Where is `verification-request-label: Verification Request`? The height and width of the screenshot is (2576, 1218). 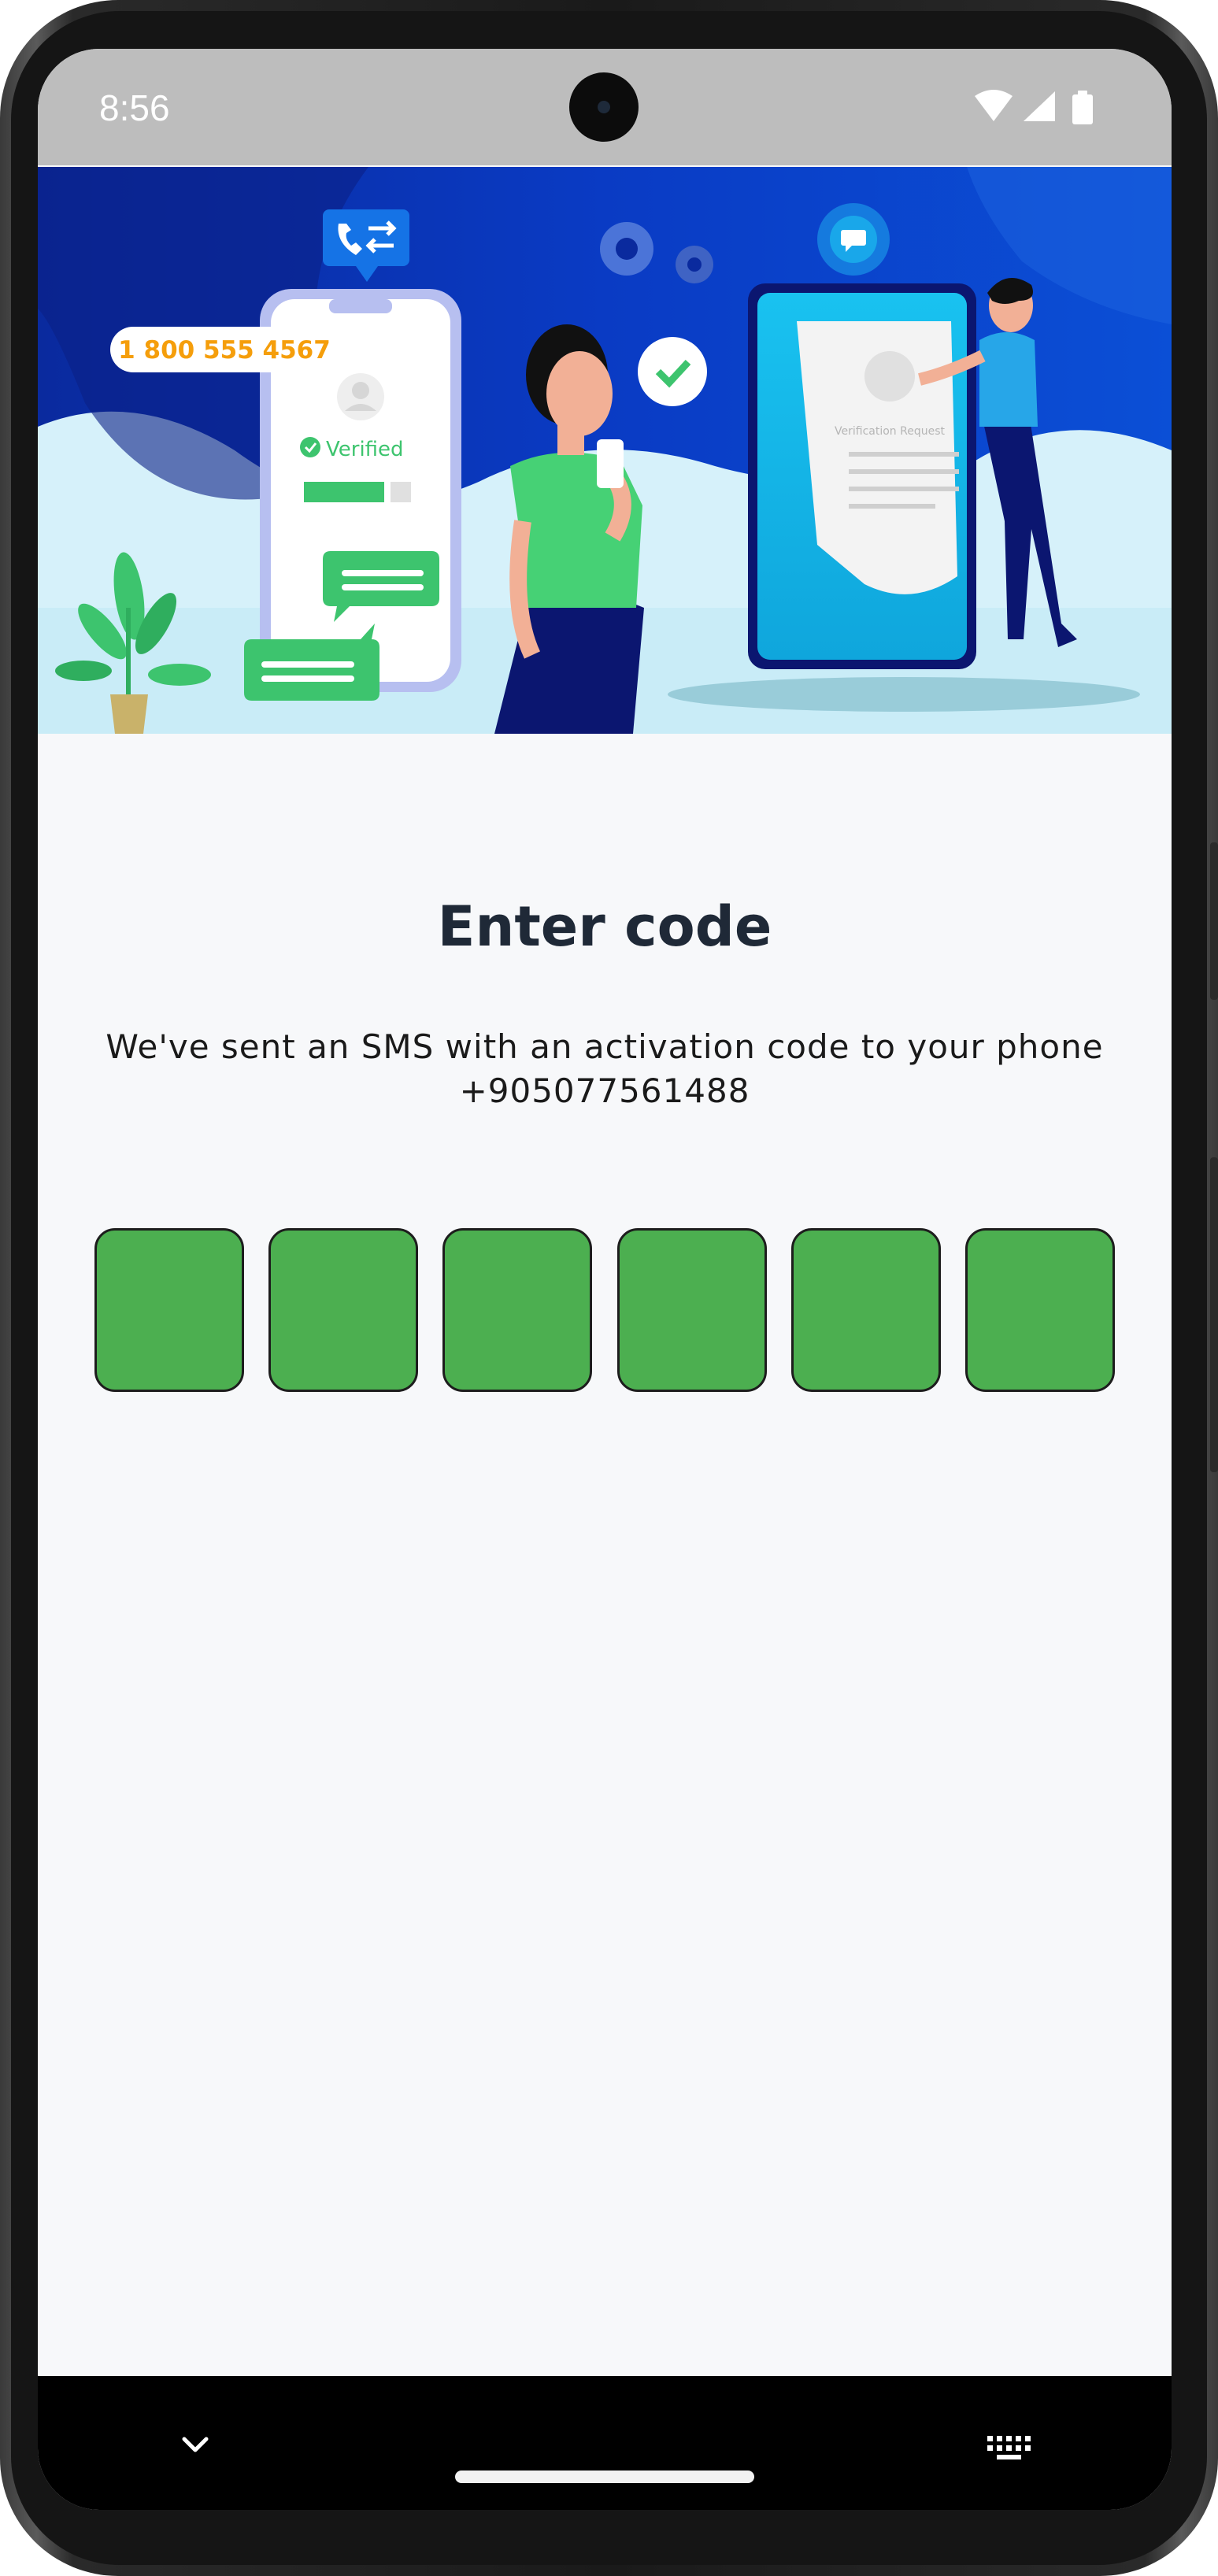
verification-request-label: Verification Request is located at coordinates (890, 431).